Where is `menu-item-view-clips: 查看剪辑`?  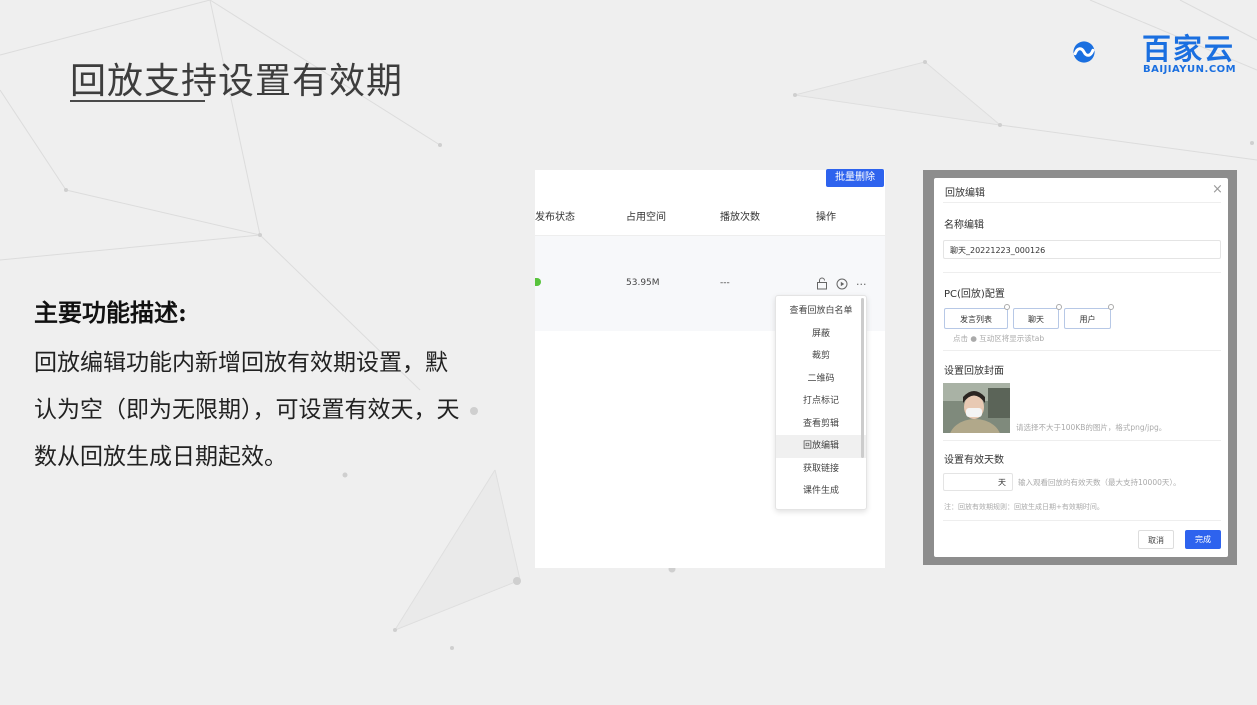 menu-item-view-clips: 查看剪辑 is located at coordinates (821, 424).